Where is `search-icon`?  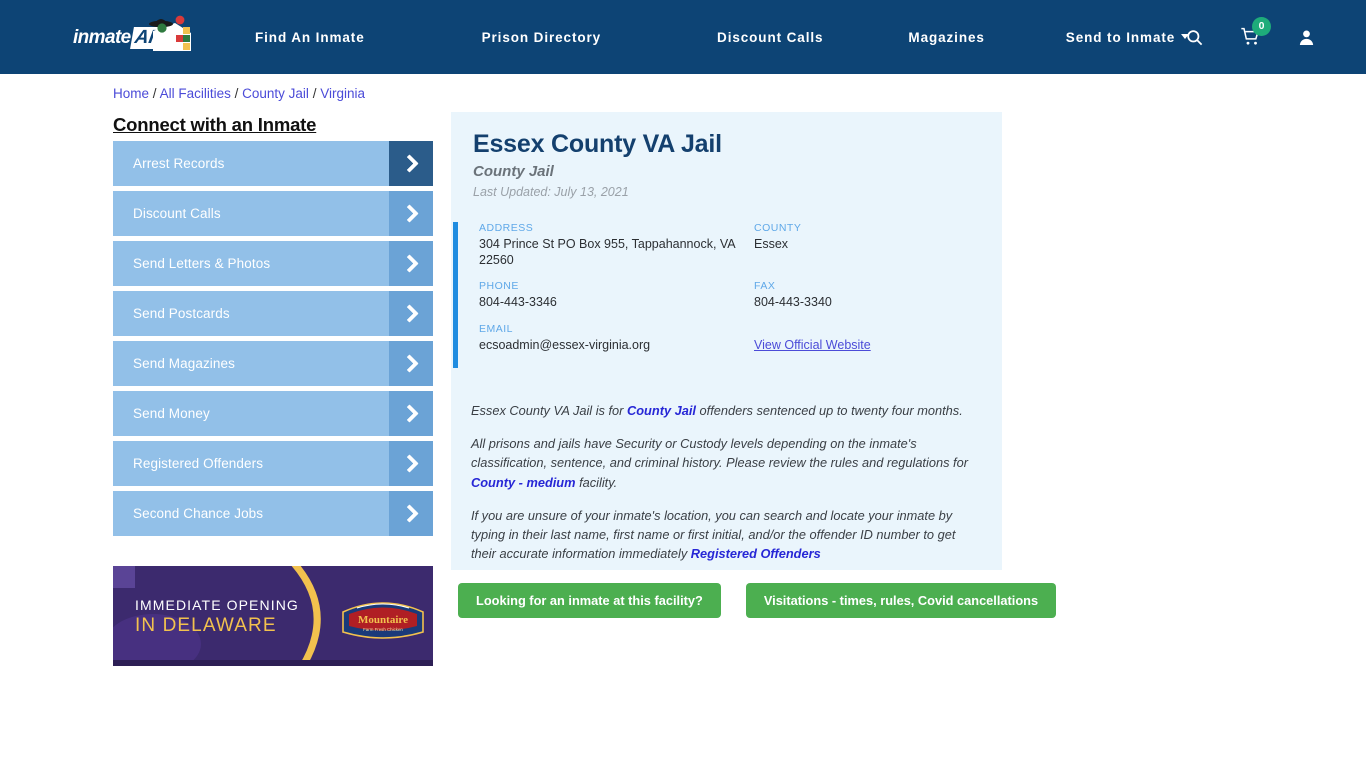 search-icon is located at coordinates (1195, 37).